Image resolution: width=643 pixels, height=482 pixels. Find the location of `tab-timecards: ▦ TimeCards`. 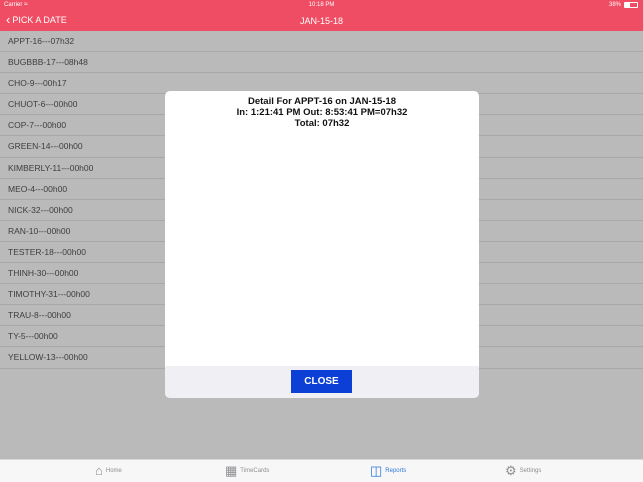

tab-timecards: ▦ TimeCards is located at coordinates (247, 470).